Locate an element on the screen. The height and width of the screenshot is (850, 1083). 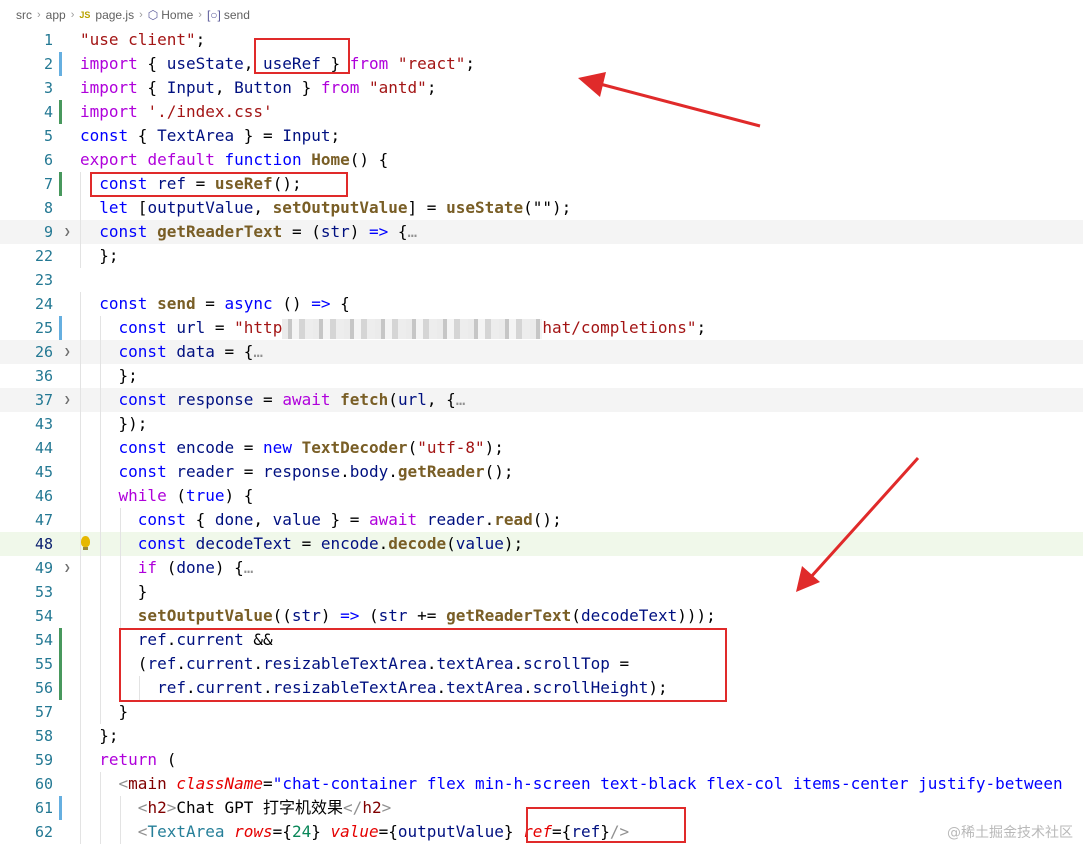
annotation-arrow-bottom is located at coordinates (864, 518).